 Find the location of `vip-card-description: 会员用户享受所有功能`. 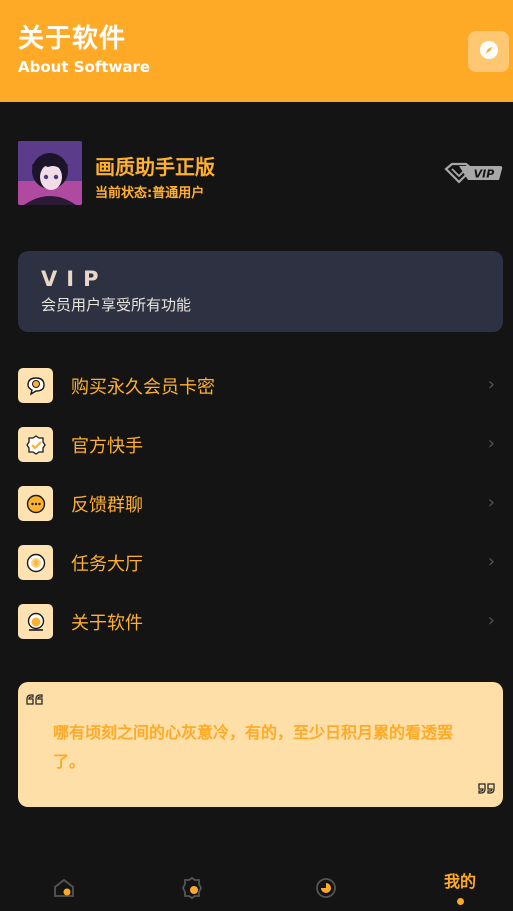

vip-card-description: 会员用户享受所有功能 is located at coordinates (116, 305).